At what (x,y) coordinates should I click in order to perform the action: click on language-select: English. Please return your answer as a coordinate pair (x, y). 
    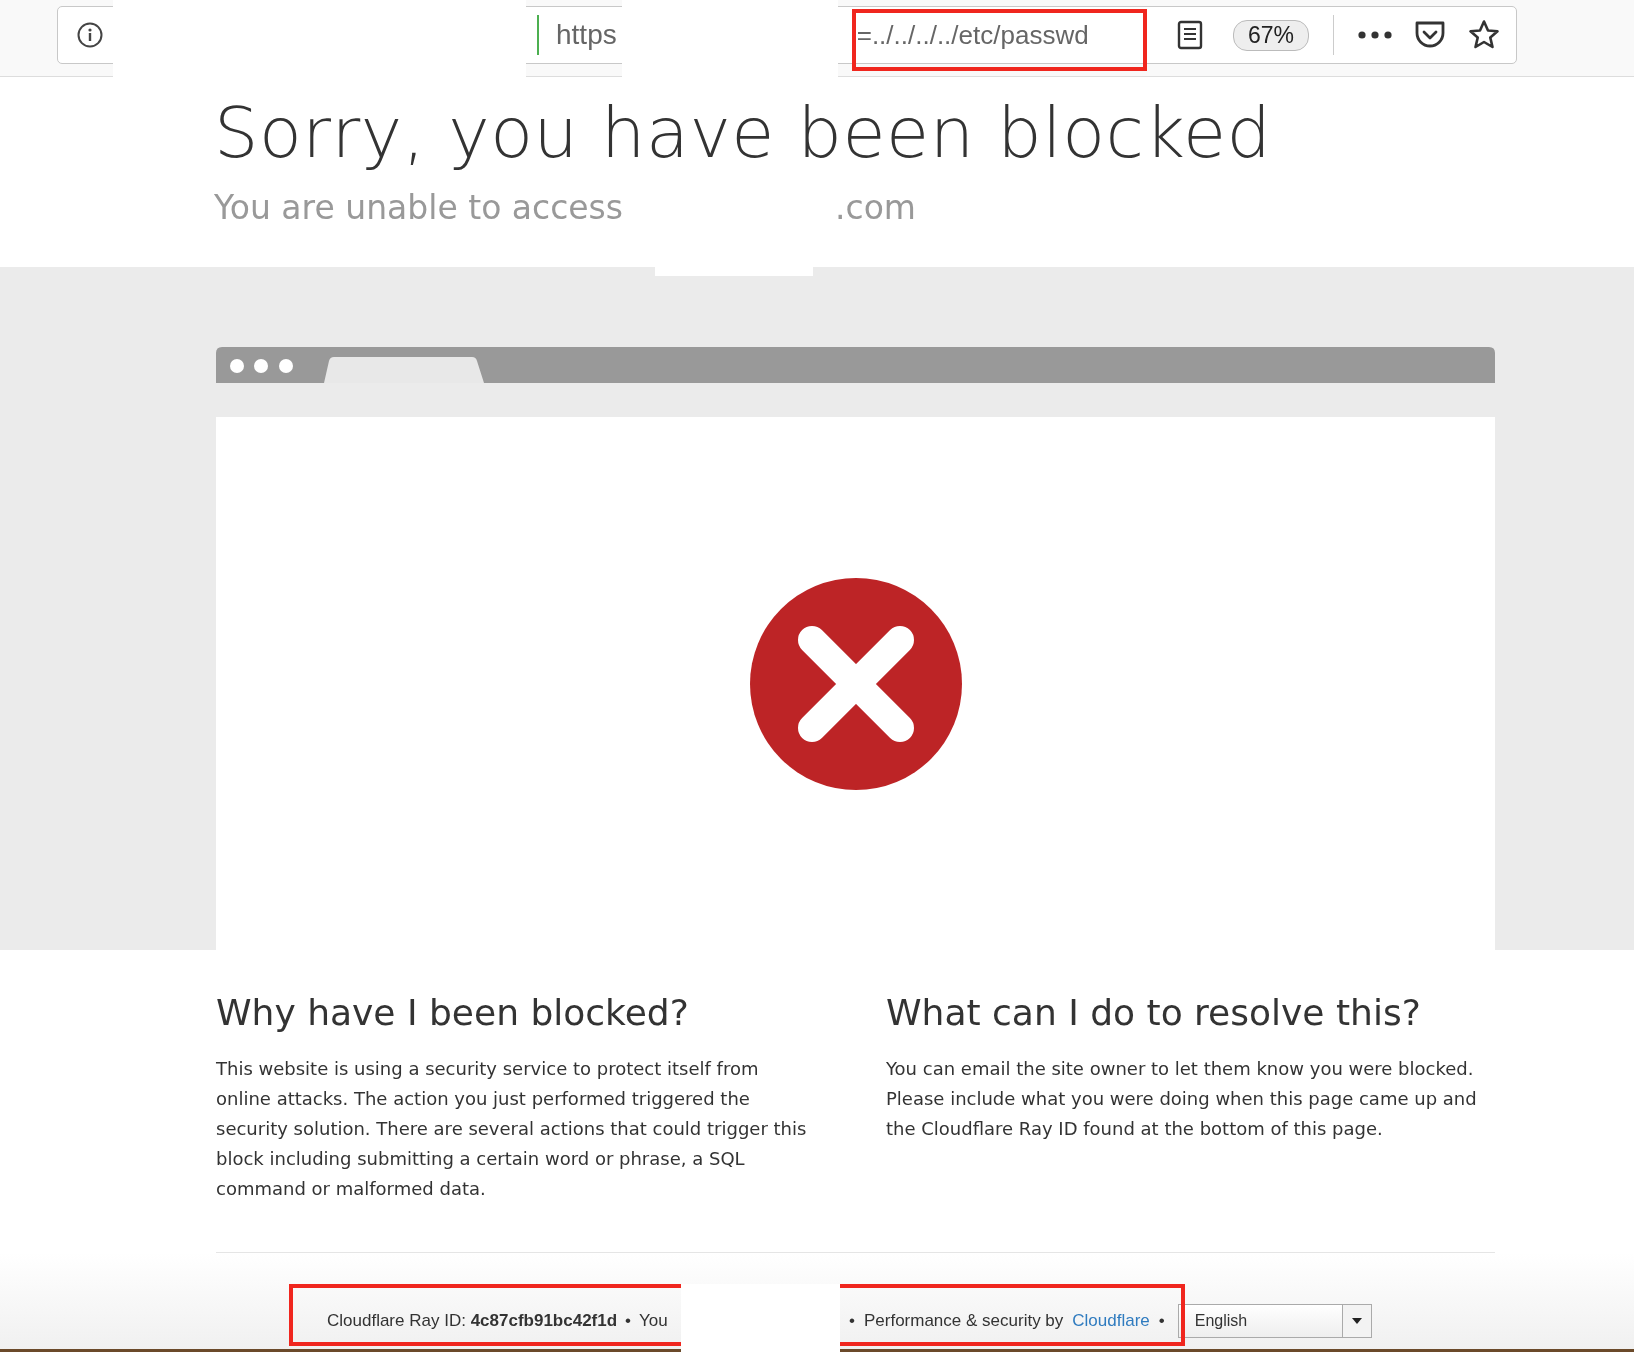
    Looking at the image, I should click on (1274, 1321).